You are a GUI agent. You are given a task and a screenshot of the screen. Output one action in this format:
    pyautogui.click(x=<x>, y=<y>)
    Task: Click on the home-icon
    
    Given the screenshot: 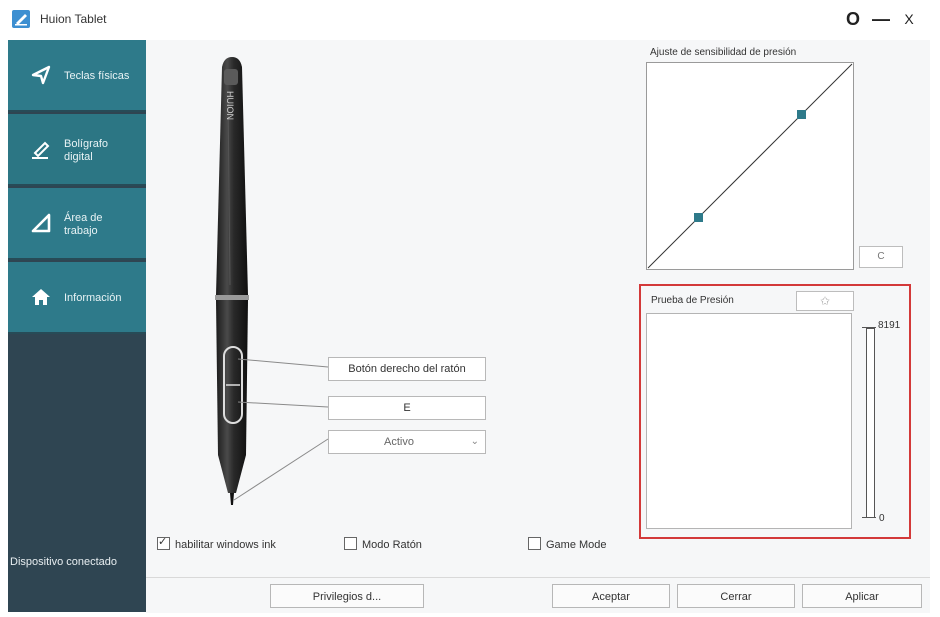 What is the action you would take?
    pyautogui.click(x=41, y=297)
    